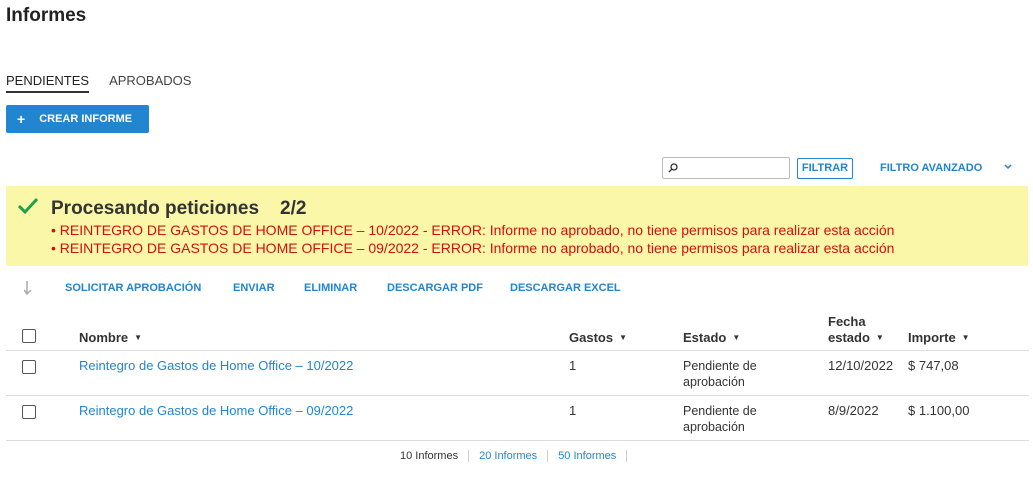  What do you see at coordinates (673, 168) in the screenshot?
I see `search-icon` at bounding box center [673, 168].